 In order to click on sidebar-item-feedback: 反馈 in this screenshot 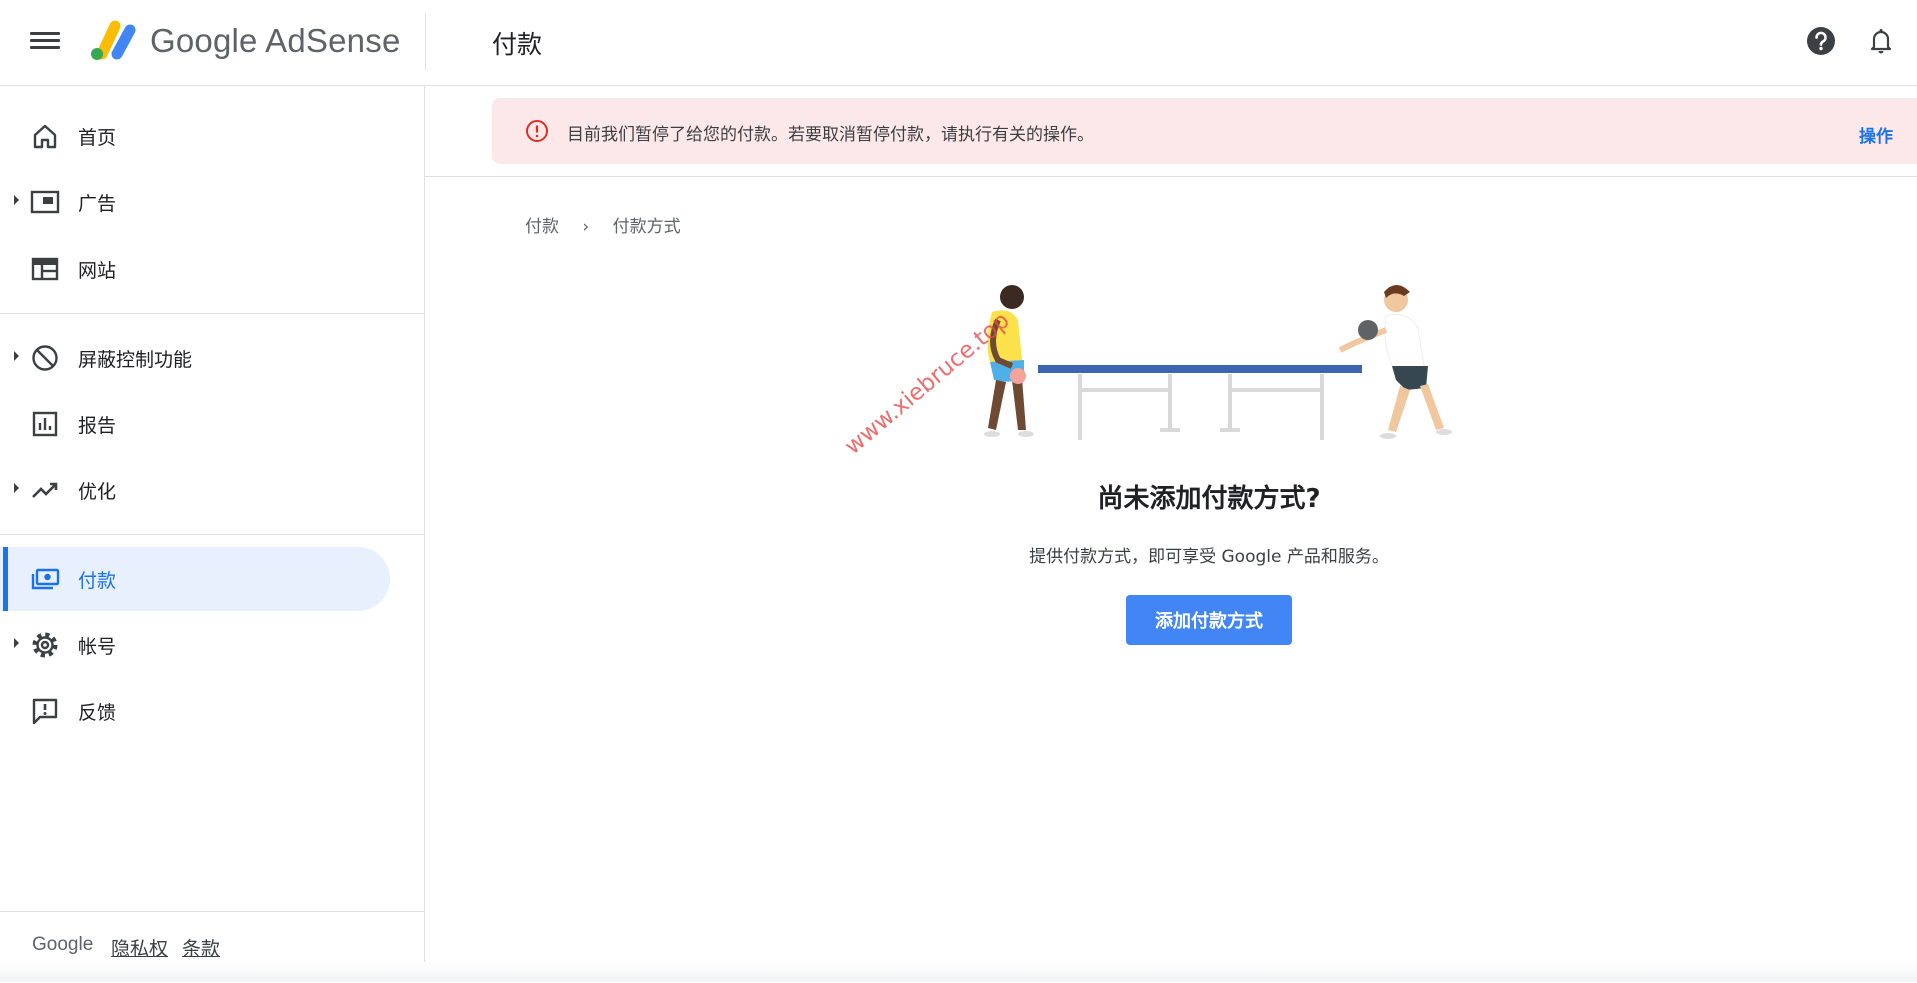, I will do `click(195, 711)`.